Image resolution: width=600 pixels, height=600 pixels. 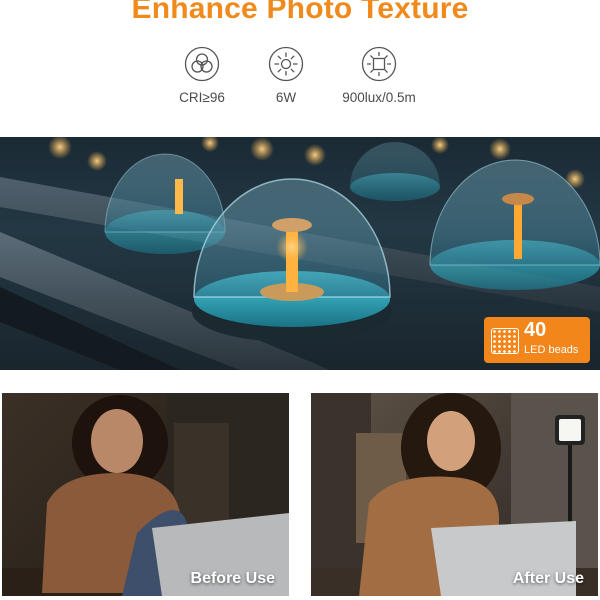 What do you see at coordinates (300, 12) in the screenshot?
I see `page-title: Enhance Photo Texture` at bounding box center [300, 12].